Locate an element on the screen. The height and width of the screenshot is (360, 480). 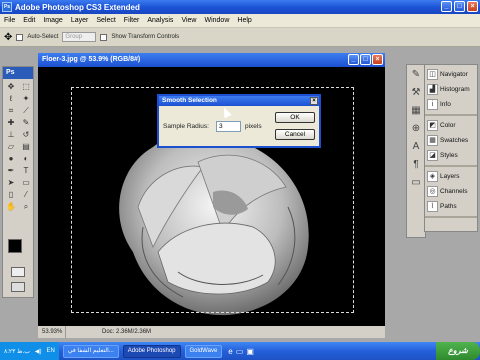
hand-tool-icon: ✋ is located at coordinates (11, 206).